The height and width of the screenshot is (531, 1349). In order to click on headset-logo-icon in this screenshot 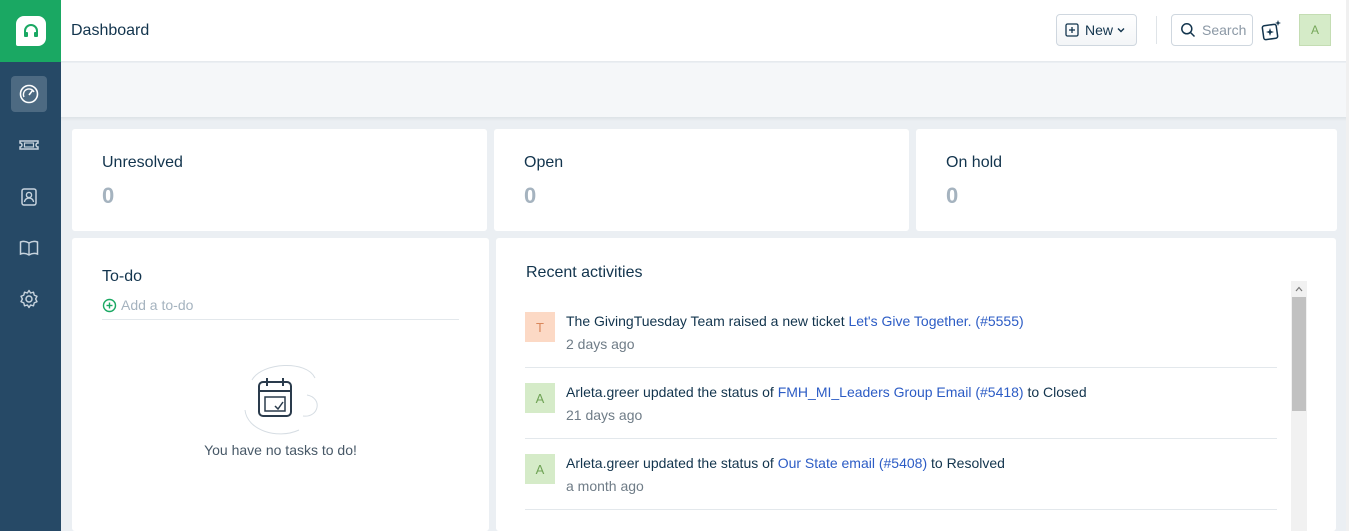, I will do `click(30, 31)`.